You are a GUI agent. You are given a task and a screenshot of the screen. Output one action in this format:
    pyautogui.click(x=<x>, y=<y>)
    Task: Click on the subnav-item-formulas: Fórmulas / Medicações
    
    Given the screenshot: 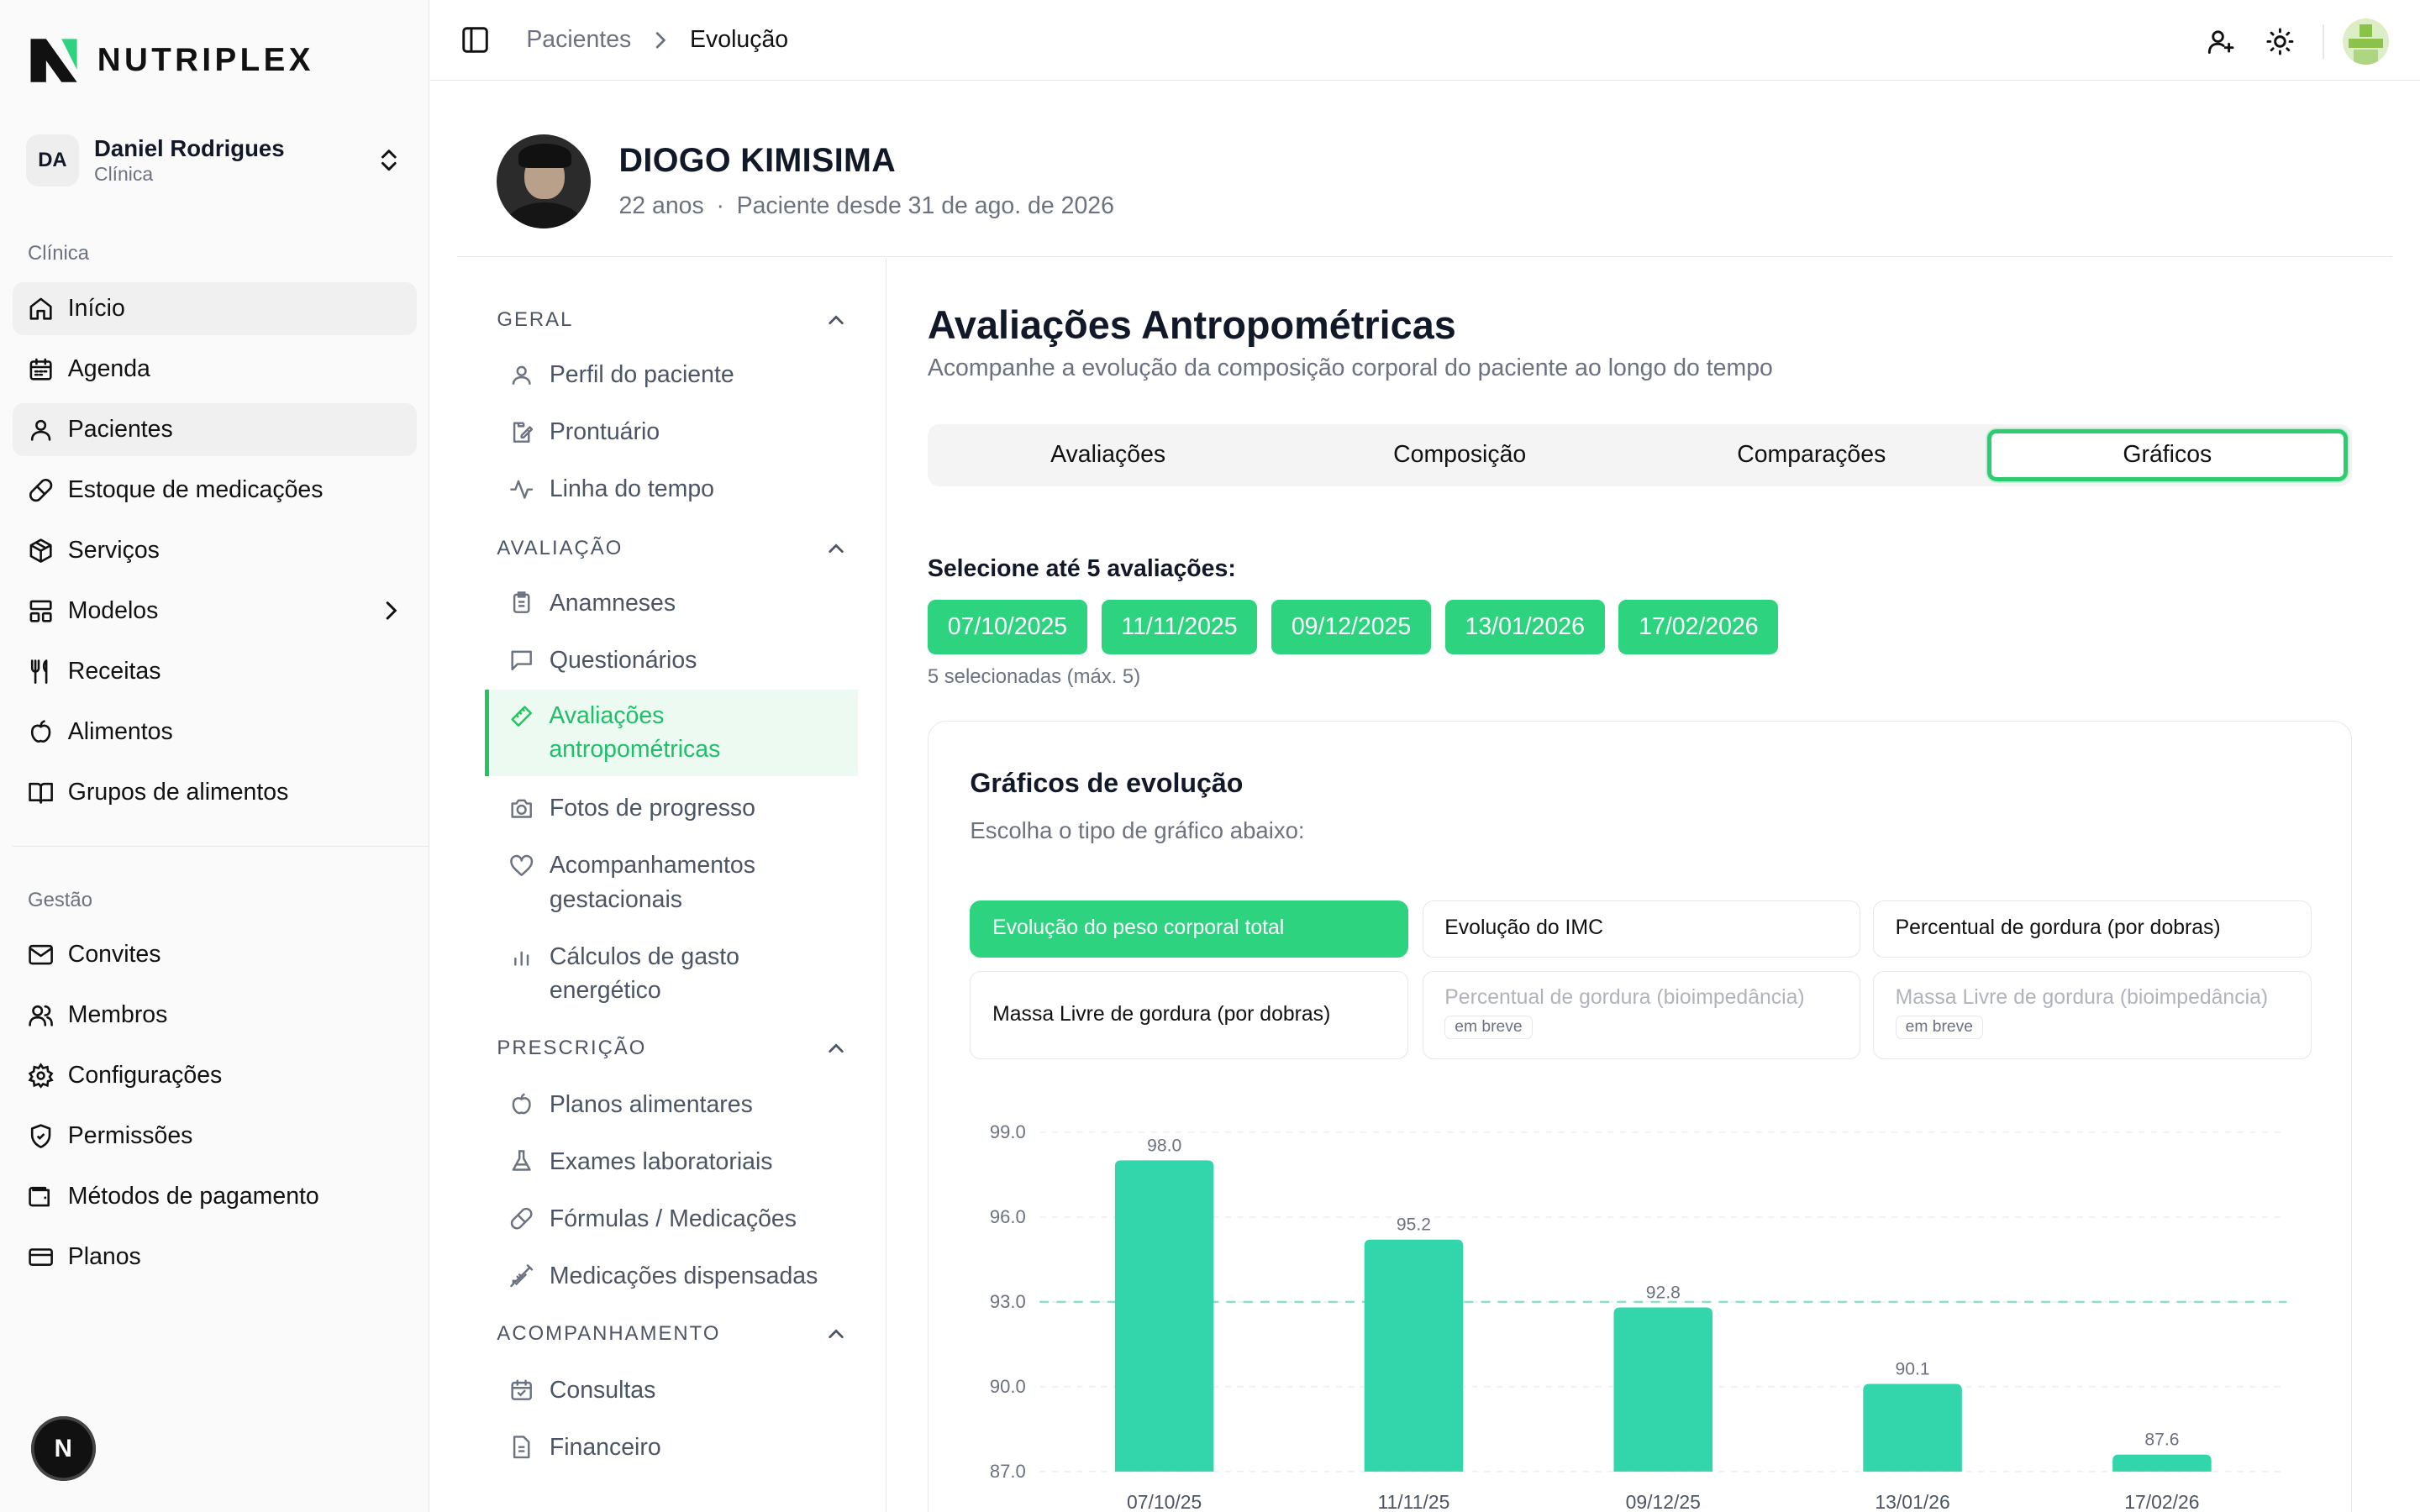 What is the action you would take?
    pyautogui.click(x=672, y=1219)
    